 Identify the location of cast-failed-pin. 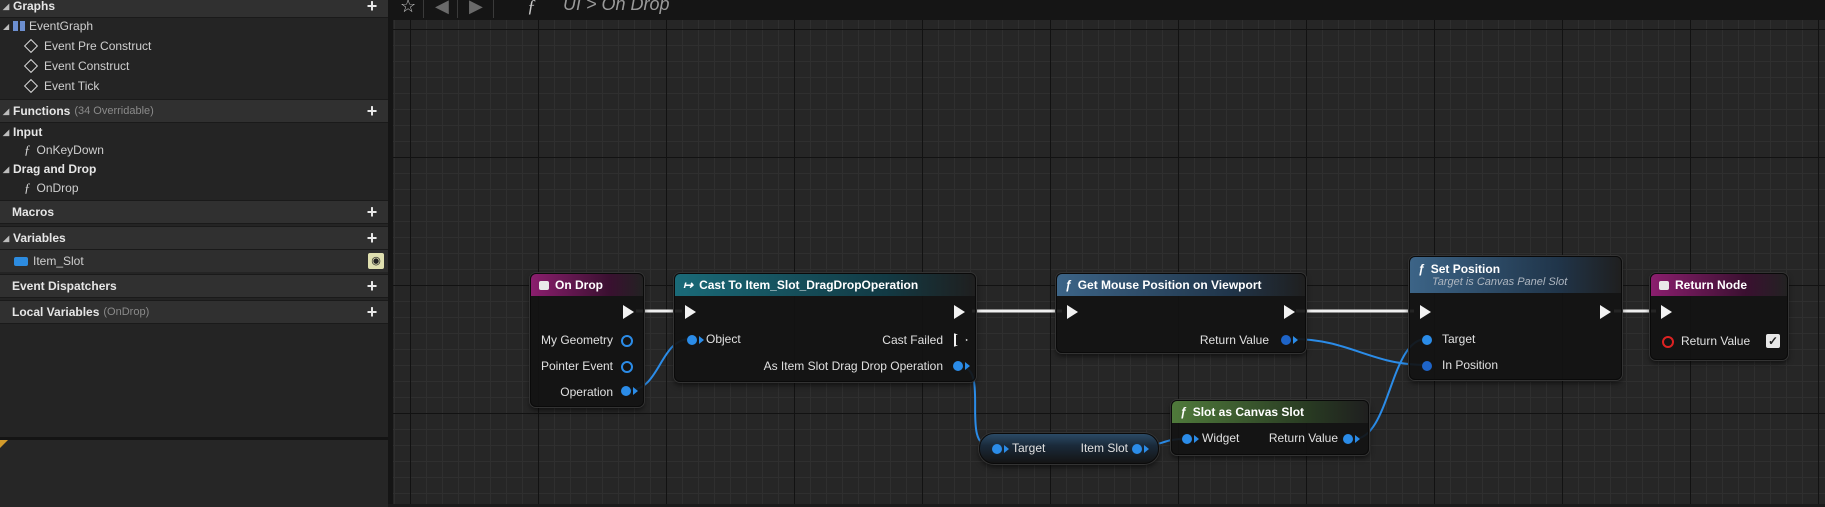
(961, 340).